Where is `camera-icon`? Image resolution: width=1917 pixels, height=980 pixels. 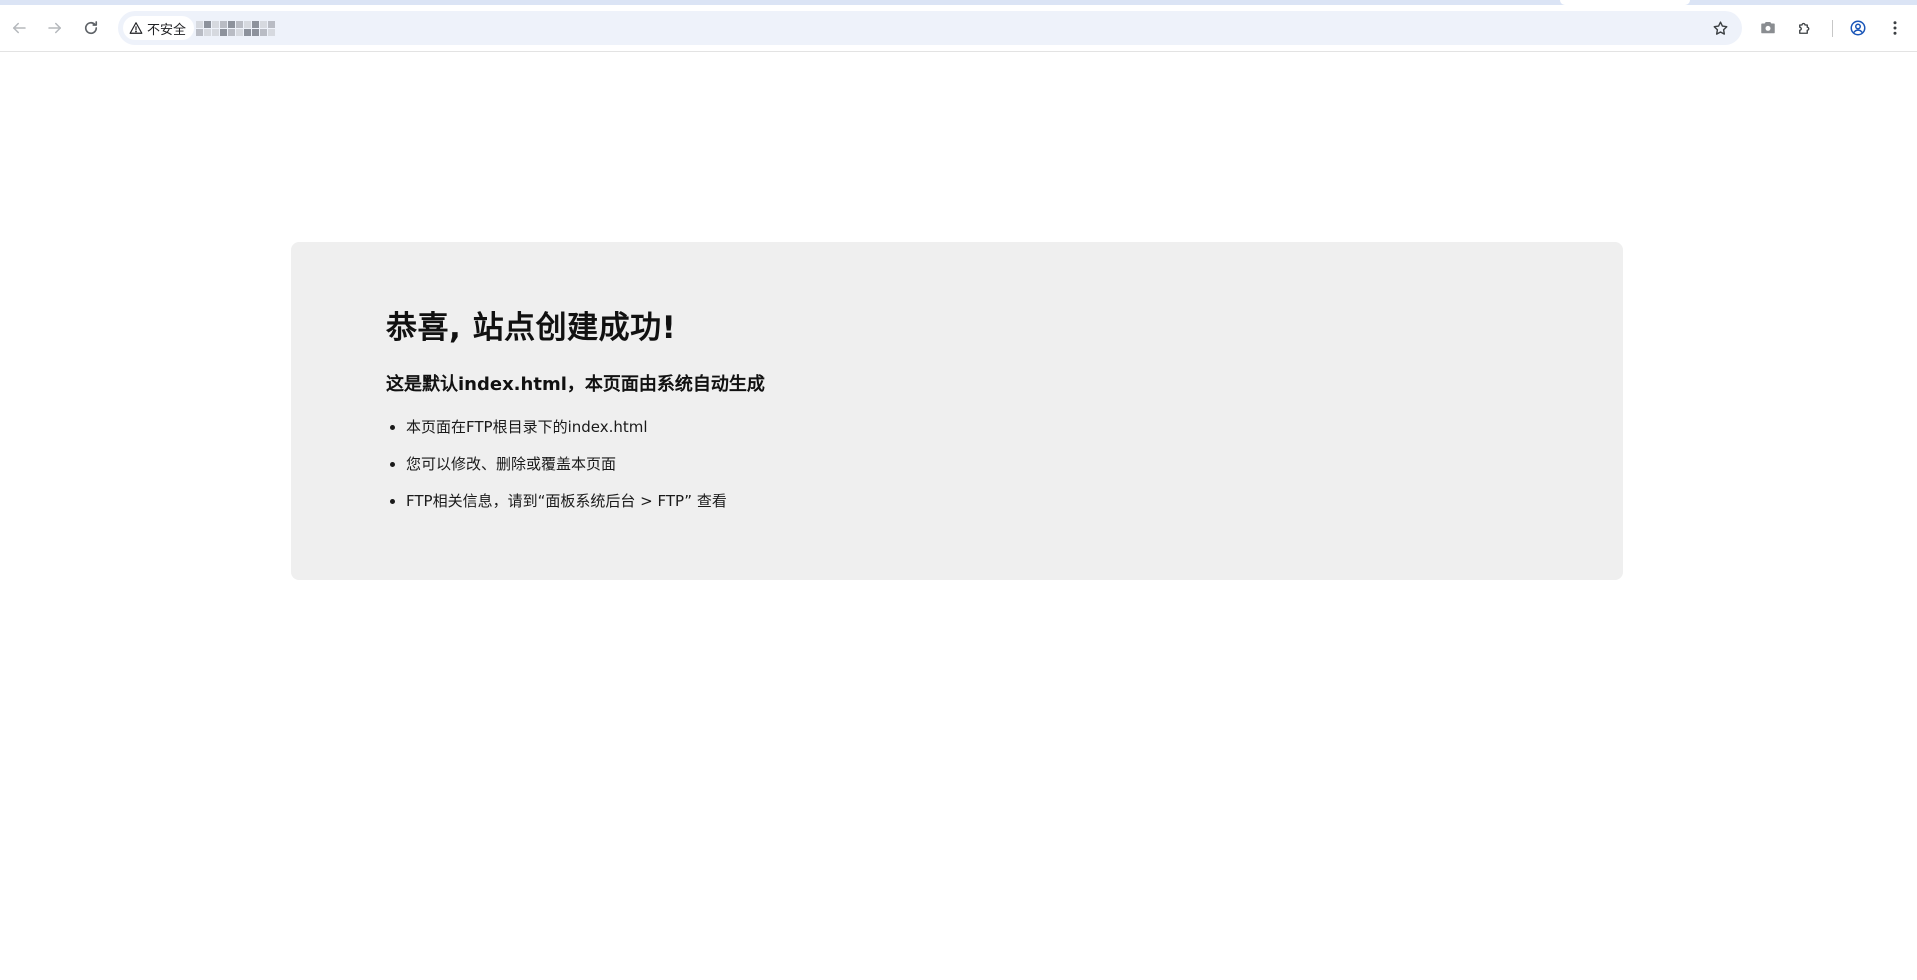
camera-icon is located at coordinates (1768, 28).